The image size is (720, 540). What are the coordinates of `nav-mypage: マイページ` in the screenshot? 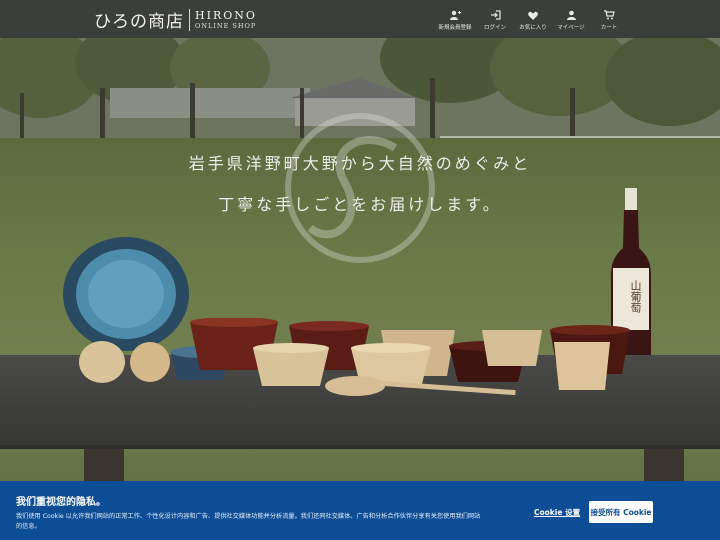 It's located at (571, 20).